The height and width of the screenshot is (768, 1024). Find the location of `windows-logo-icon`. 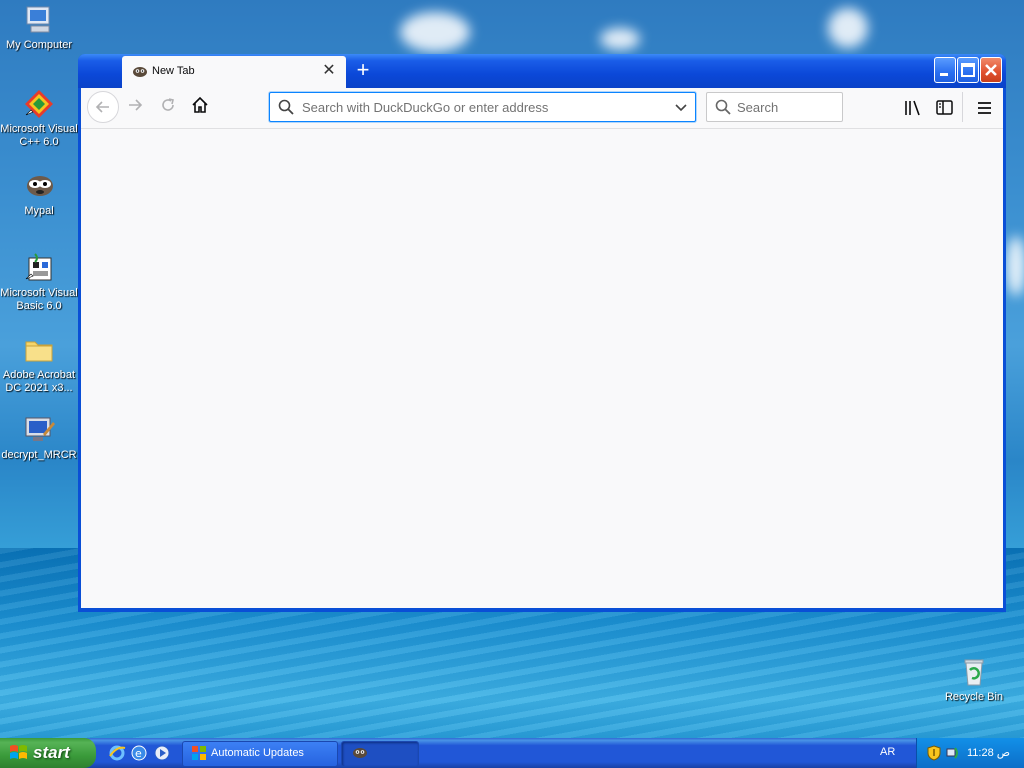

windows-logo-icon is located at coordinates (19, 753).